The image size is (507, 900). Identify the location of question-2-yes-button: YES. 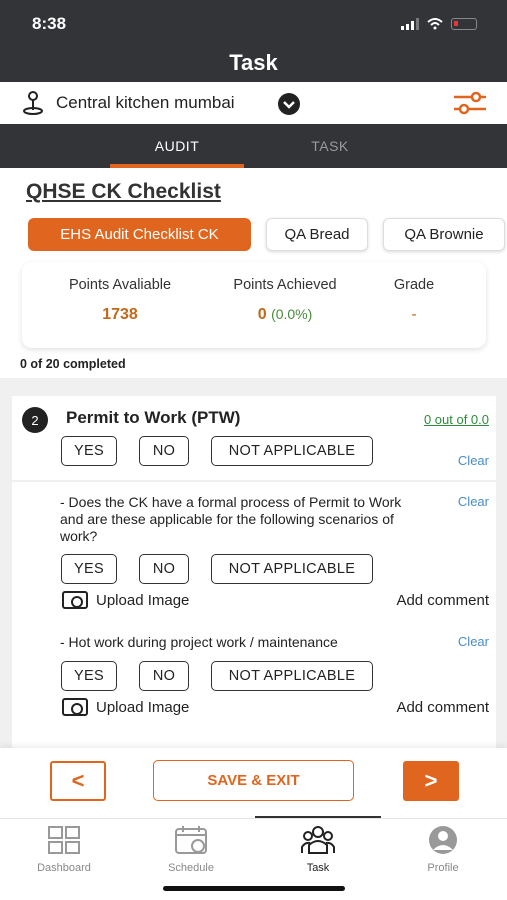
(89, 676).